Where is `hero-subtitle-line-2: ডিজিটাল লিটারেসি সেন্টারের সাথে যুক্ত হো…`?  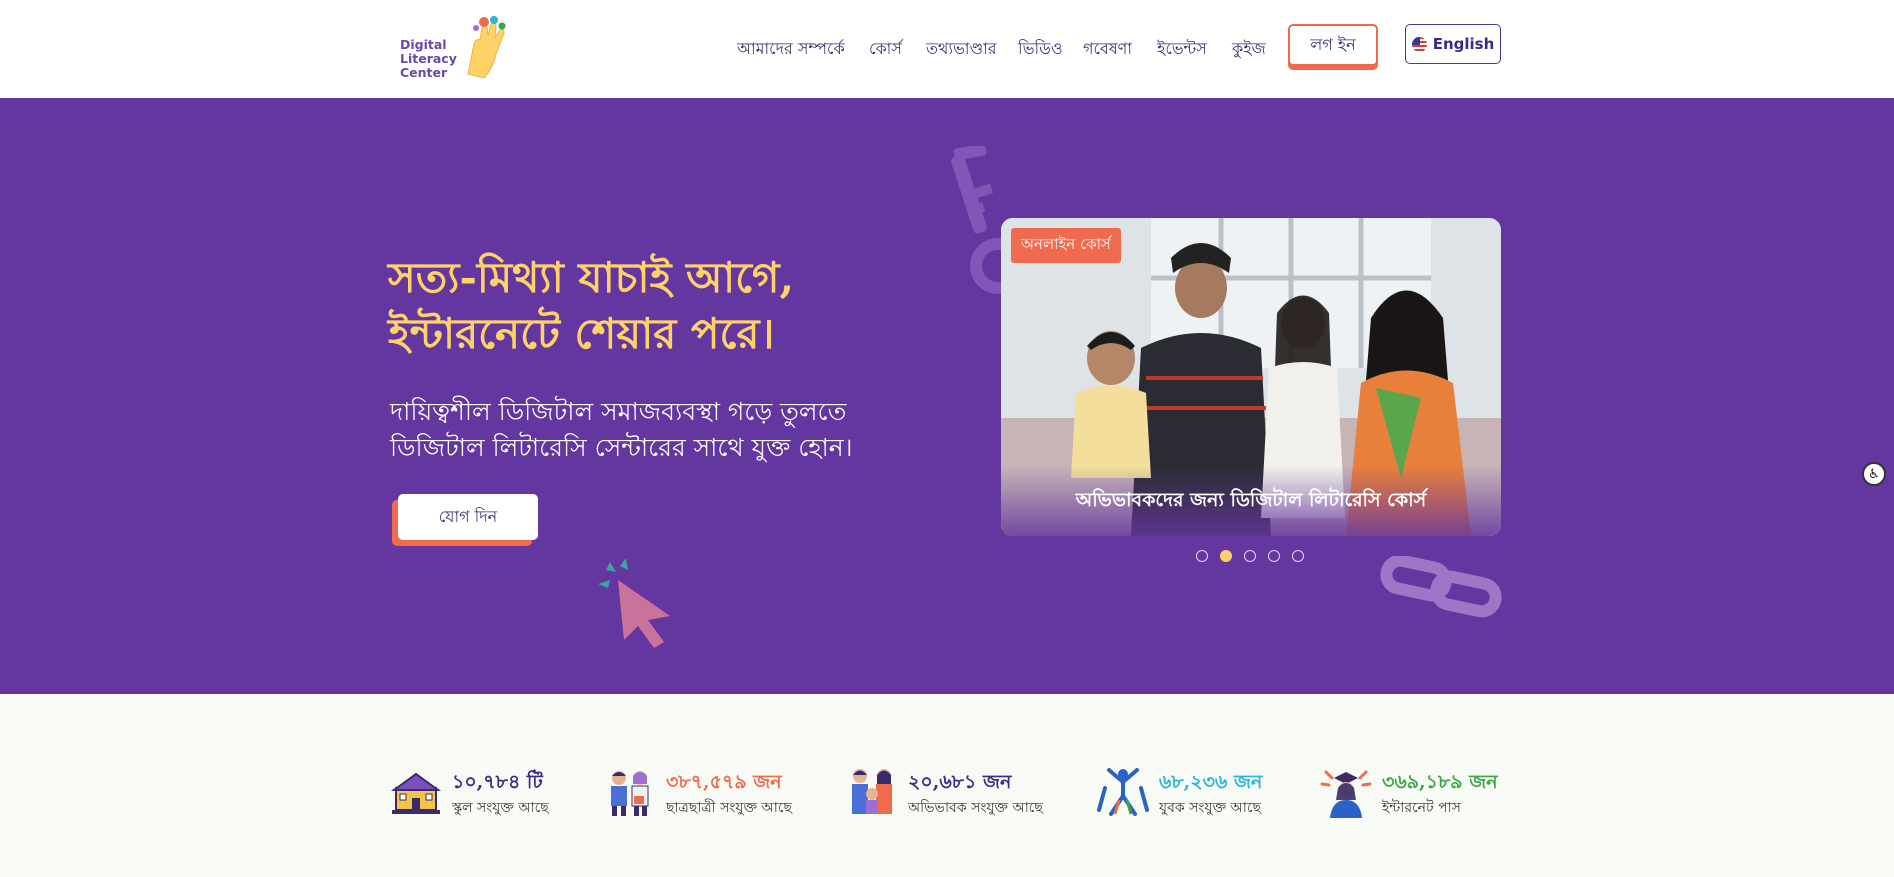
hero-subtitle-line-2: ডিজিটাল লিটারেসি সেন্টারের সাথে যুক্ত হো… is located at coordinates (621, 447).